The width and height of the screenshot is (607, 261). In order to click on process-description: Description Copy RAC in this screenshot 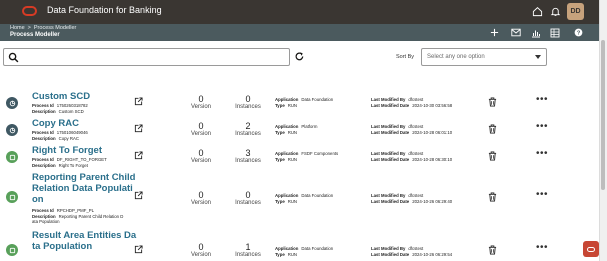, I will do `click(55, 138)`.